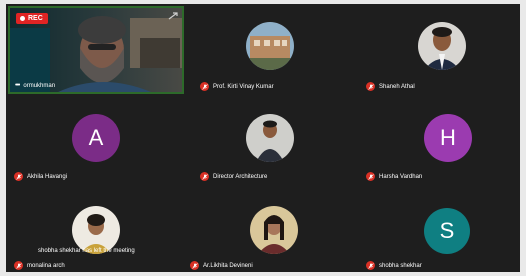 The image size is (526, 276). I want to click on participant-name-row: Ar.Likhita Devineni, so click(221, 265).